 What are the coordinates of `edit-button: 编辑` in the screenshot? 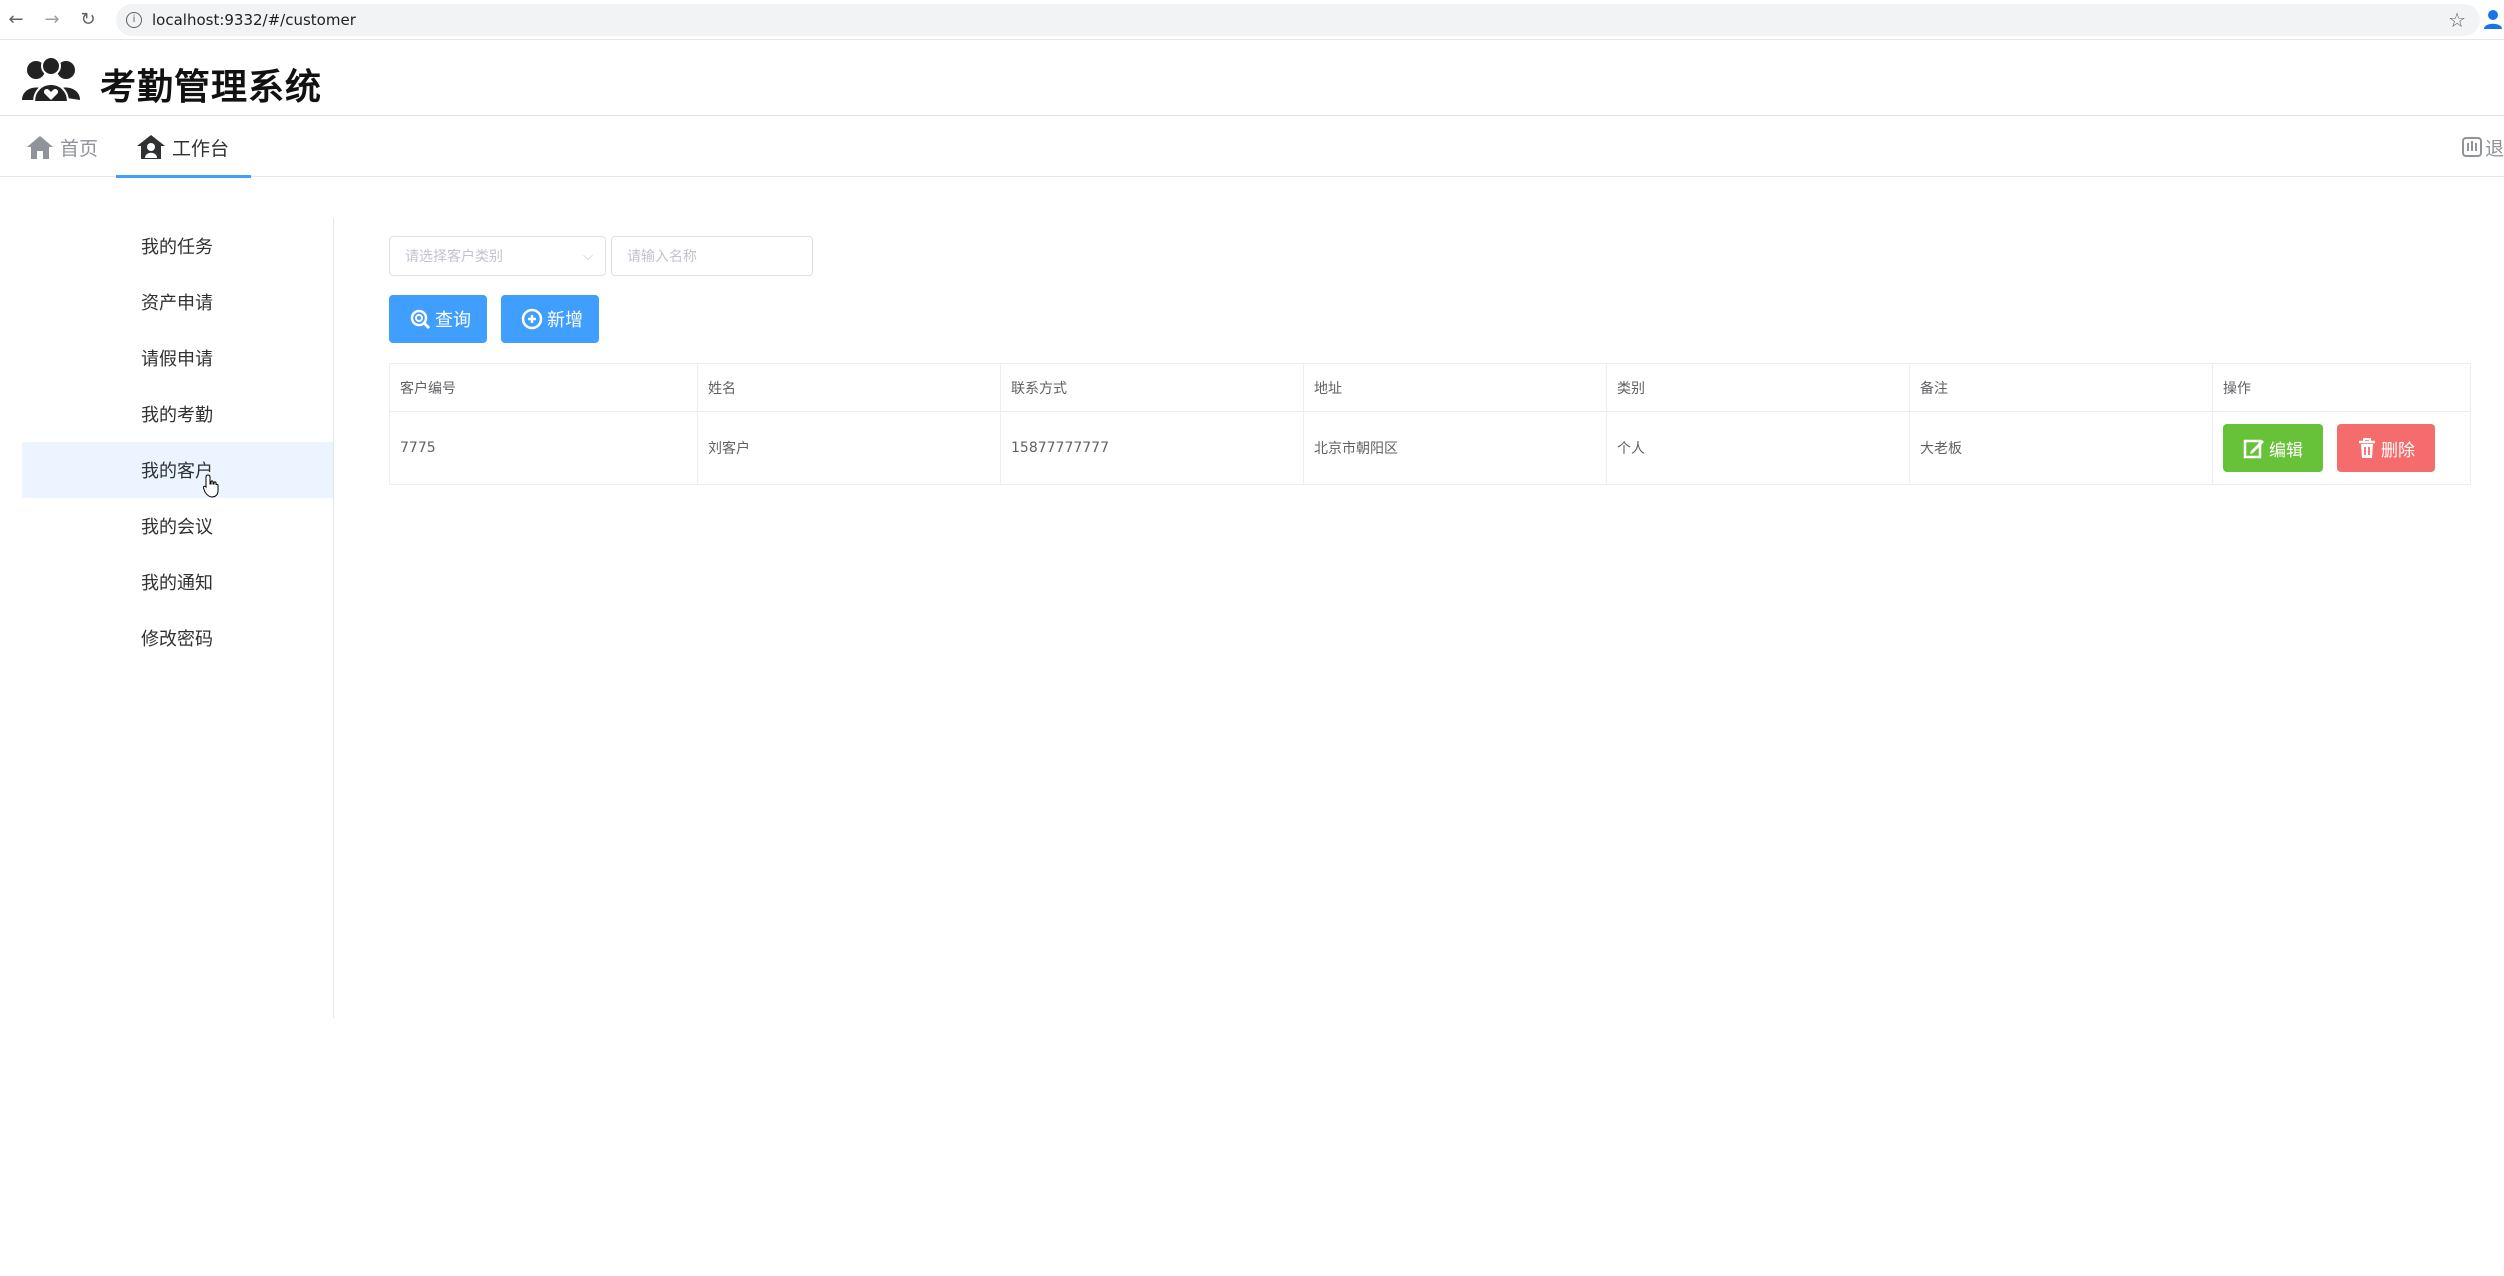 It's located at (2273, 448).